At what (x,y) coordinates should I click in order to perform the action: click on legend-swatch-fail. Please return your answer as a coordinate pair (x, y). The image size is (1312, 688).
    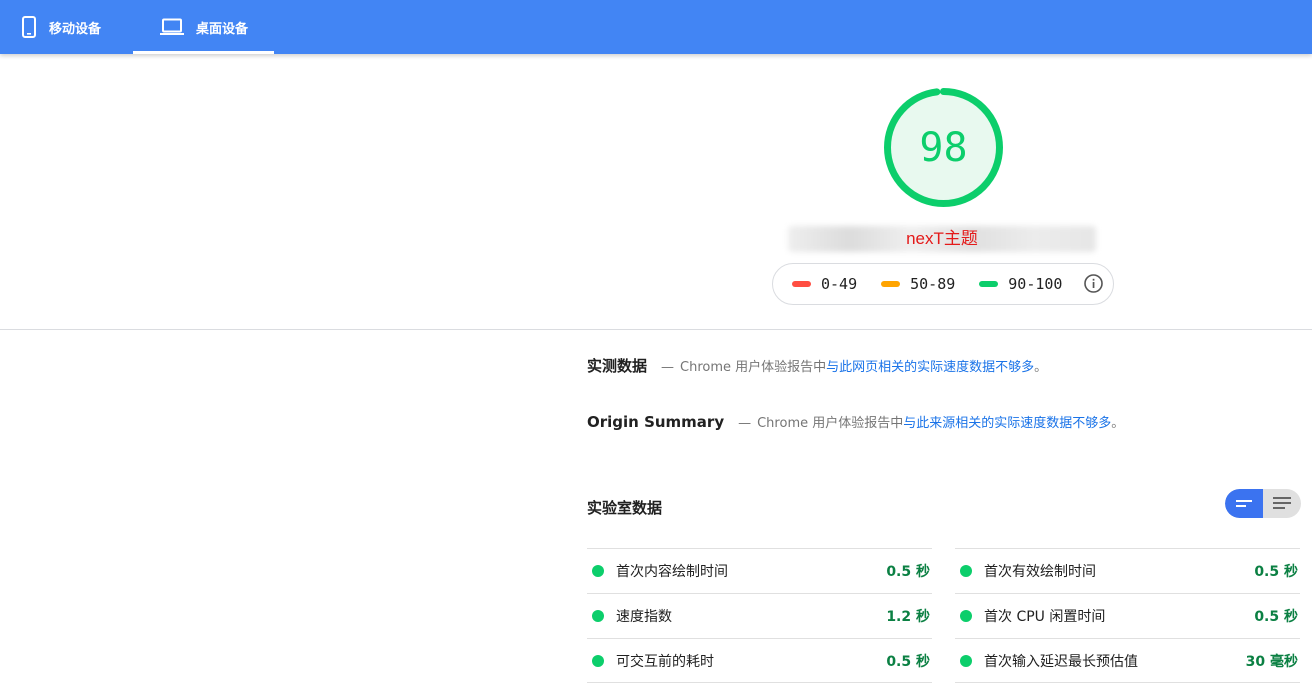
    Looking at the image, I should click on (801, 284).